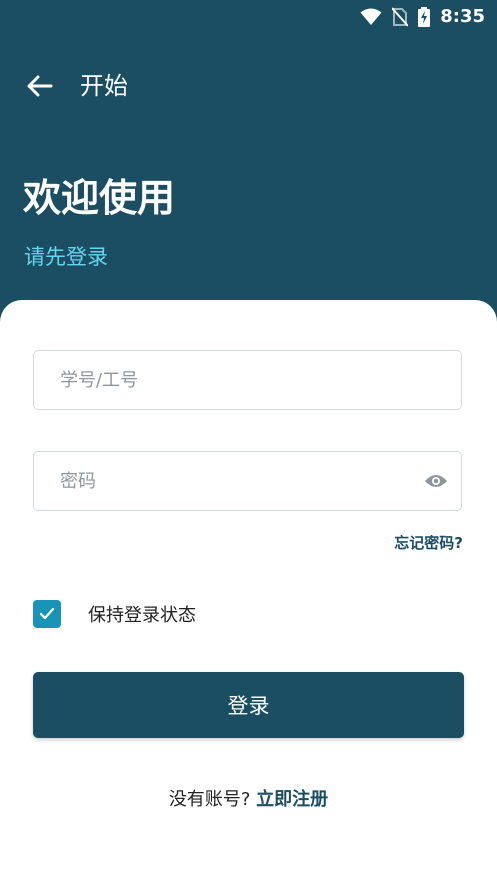 The width and height of the screenshot is (497, 883). Describe the element at coordinates (104, 86) in the screenshot. I see `page-title: 开始` at that location.